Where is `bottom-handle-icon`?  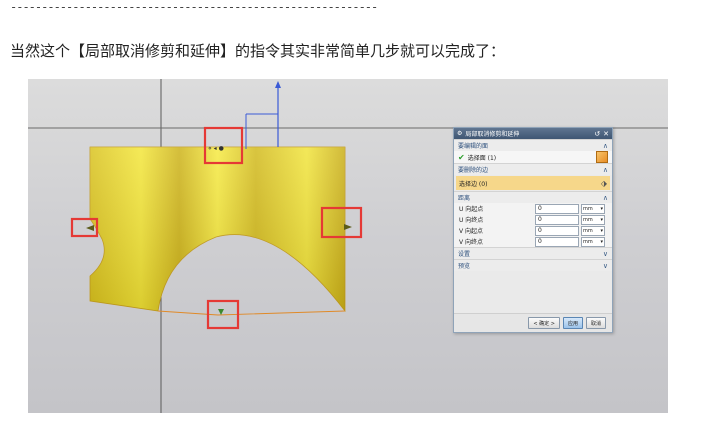 bottom-handle-icon is located at coordinates (221, 312).